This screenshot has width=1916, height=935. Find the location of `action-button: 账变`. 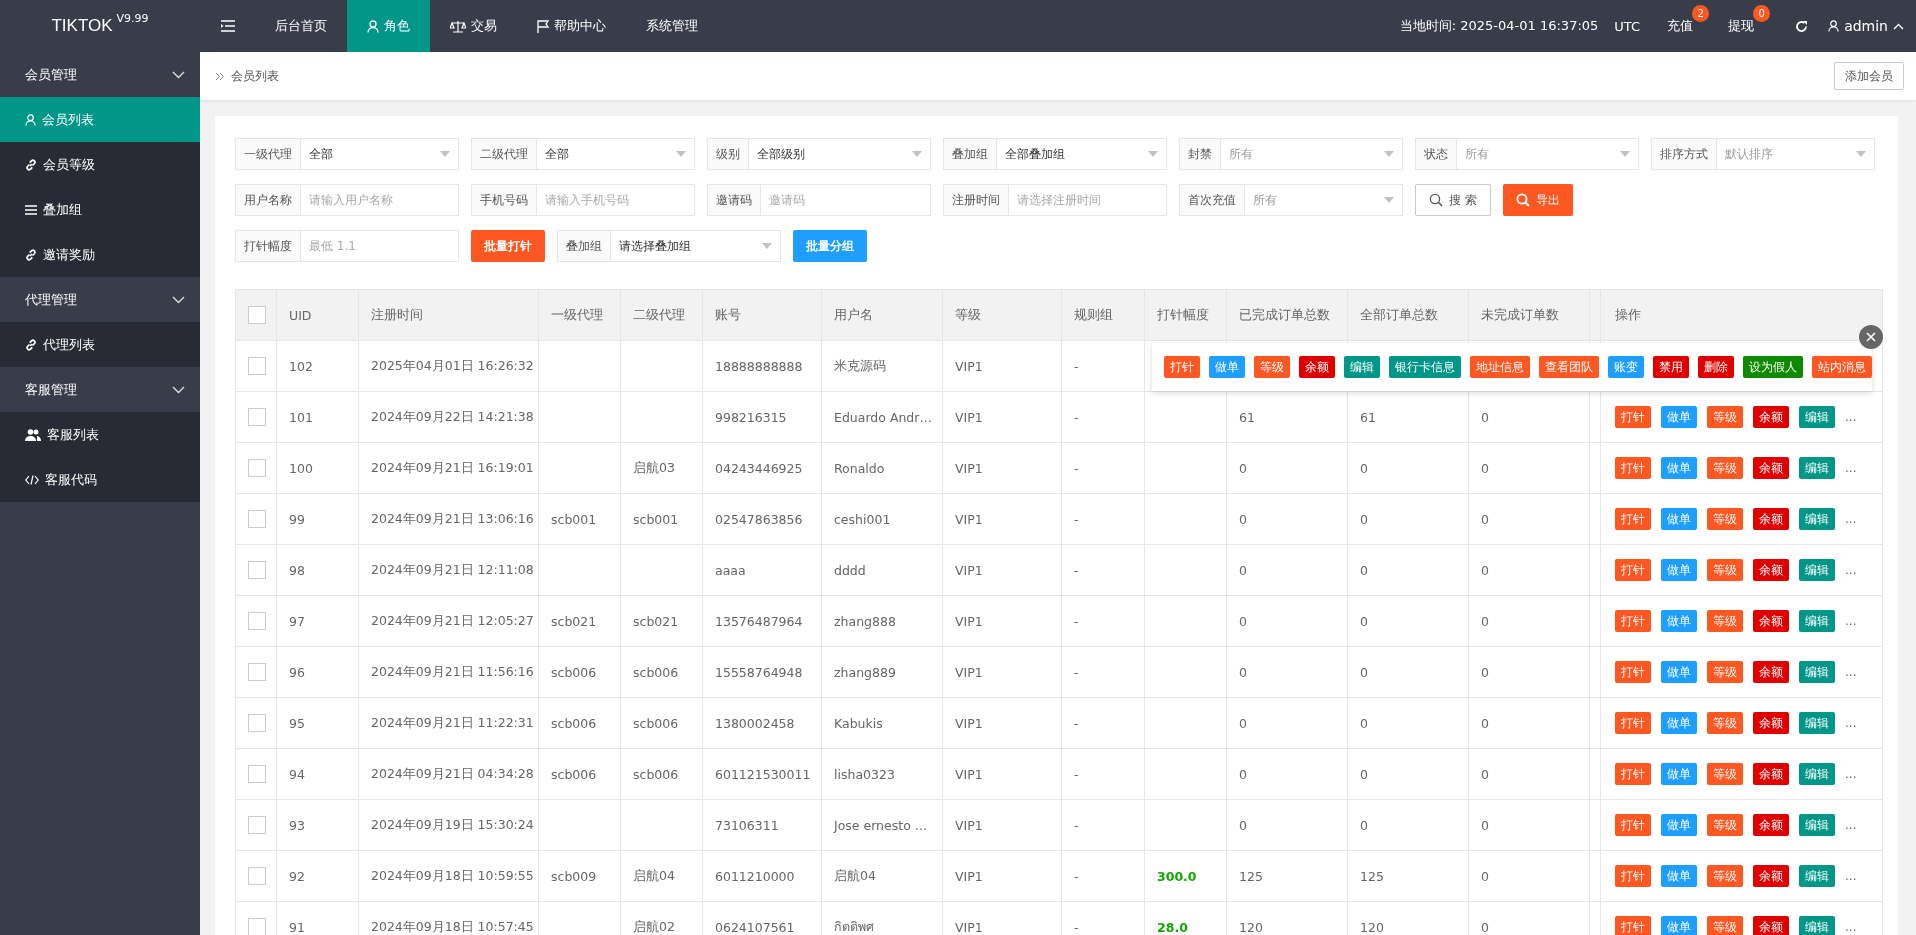

action-button: 账变 is located at coordinates (1626, 367).